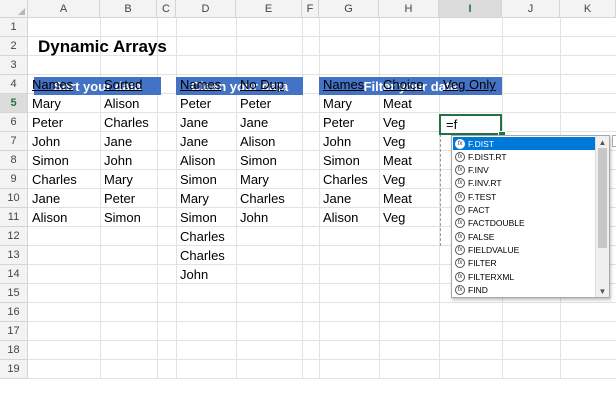 Image resolution: width=616 pixels, height=419 pixels. Describe the element at coordinates (14, 46) in the screenshot. I see `row-header-2: 2` at that location.